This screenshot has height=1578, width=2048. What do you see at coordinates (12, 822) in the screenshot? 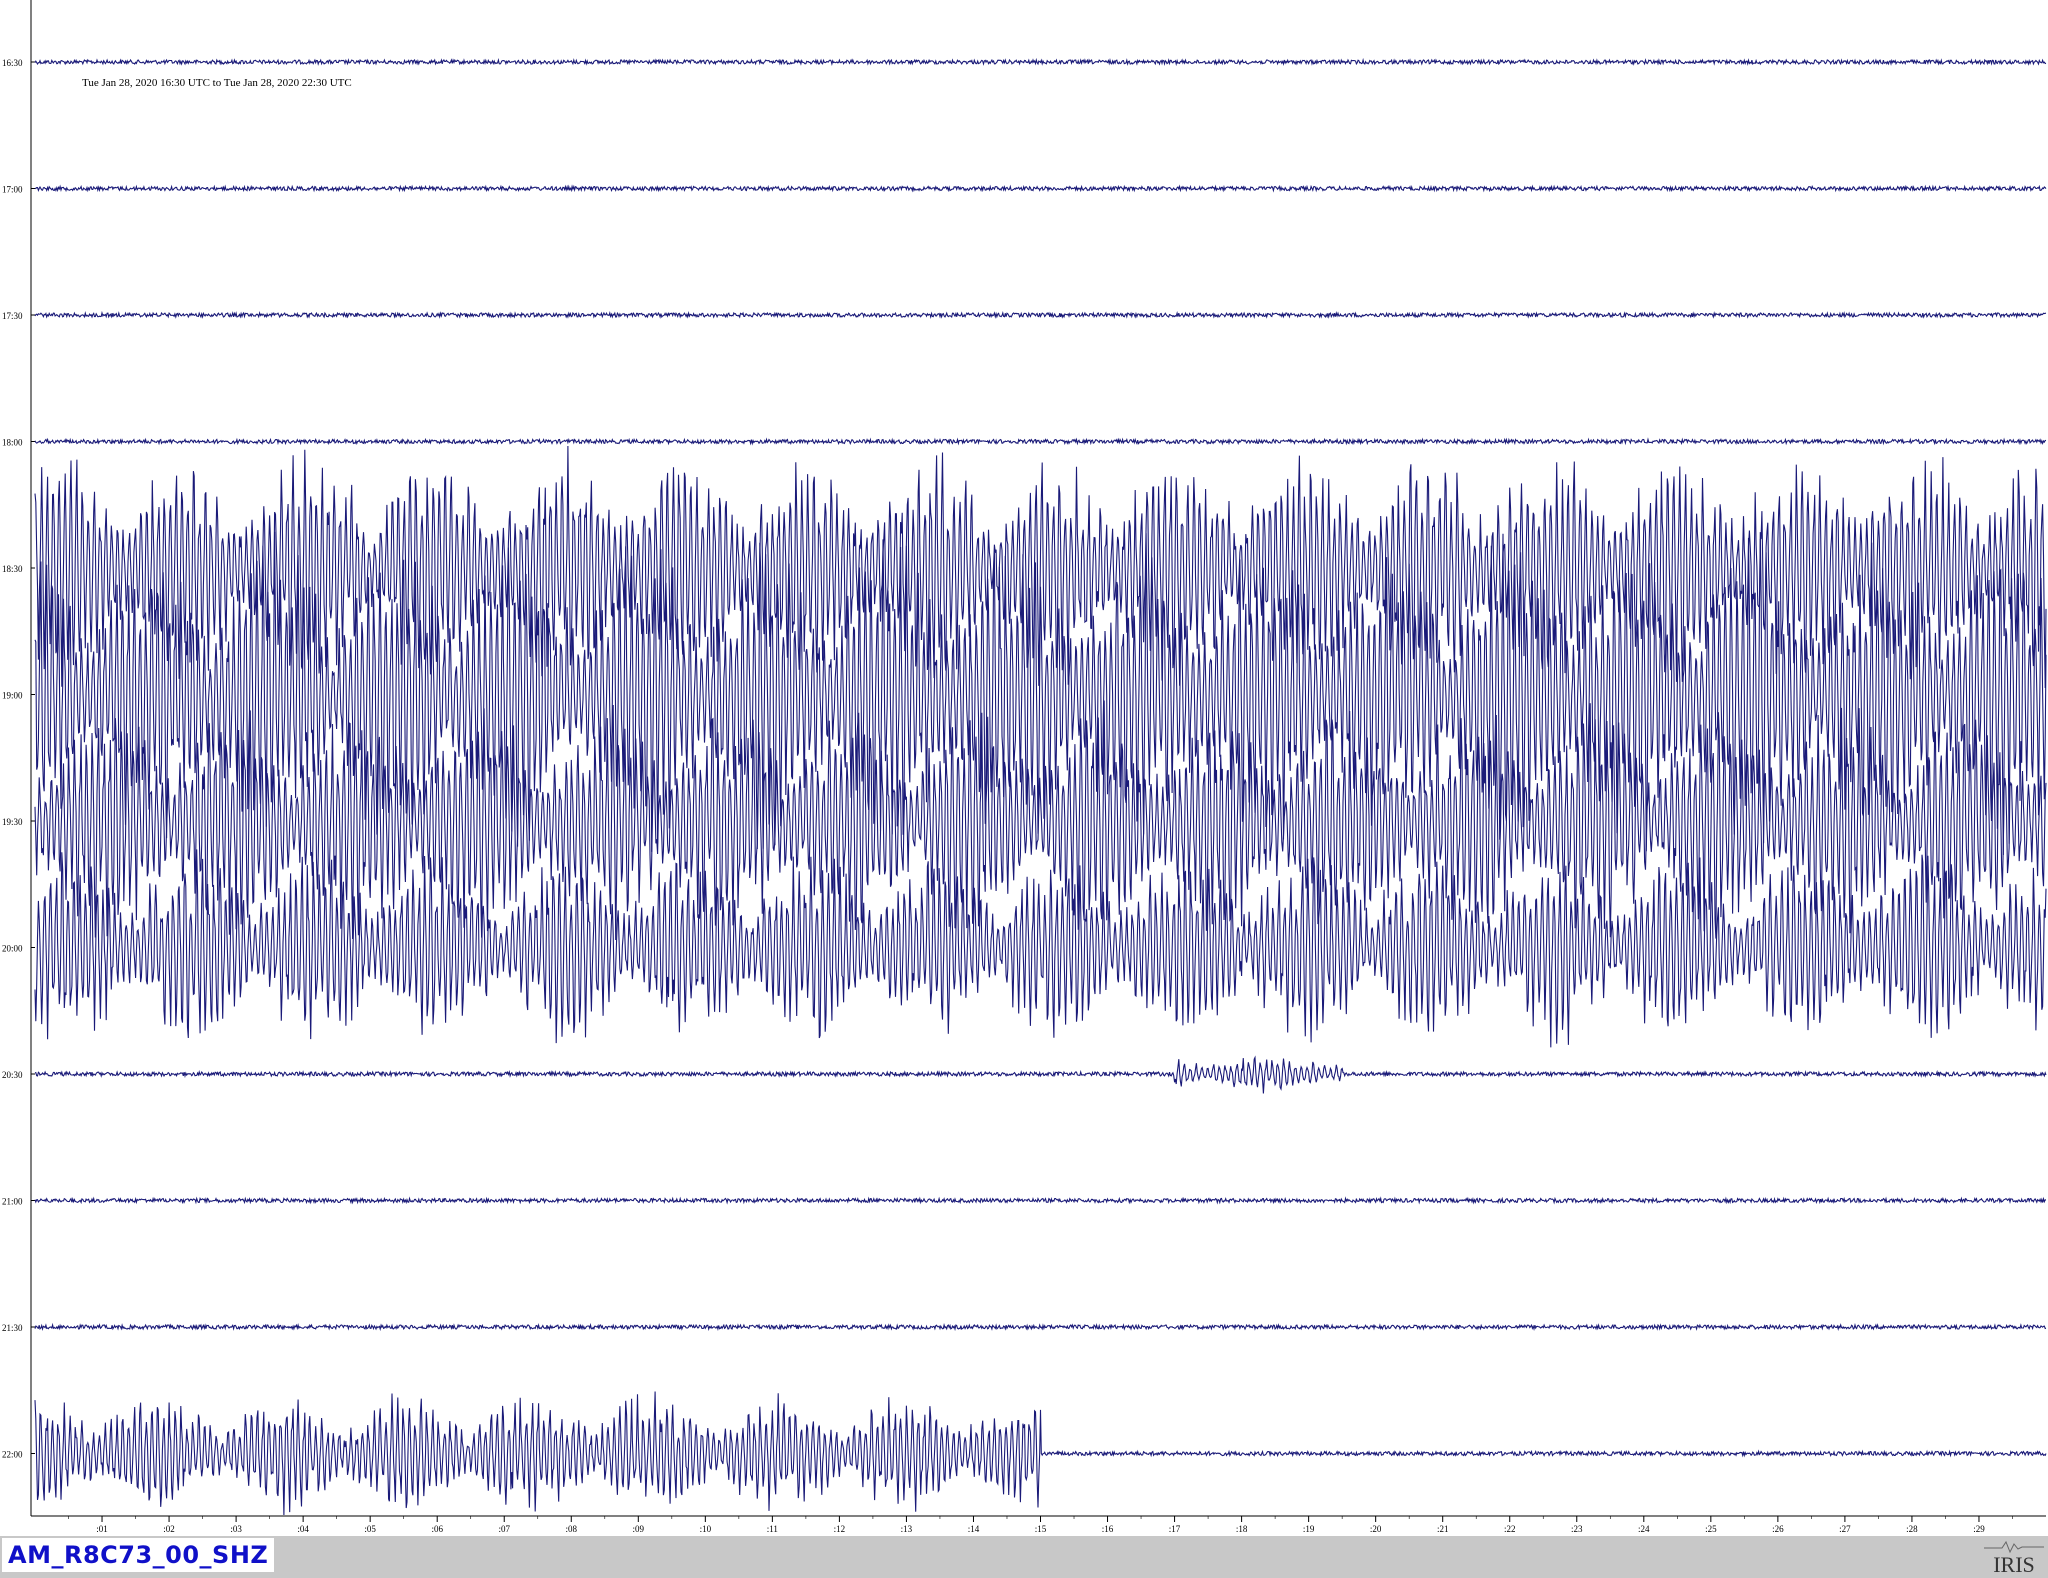
I see `row-time-label: 19:30` at bounding box center [12, 822].